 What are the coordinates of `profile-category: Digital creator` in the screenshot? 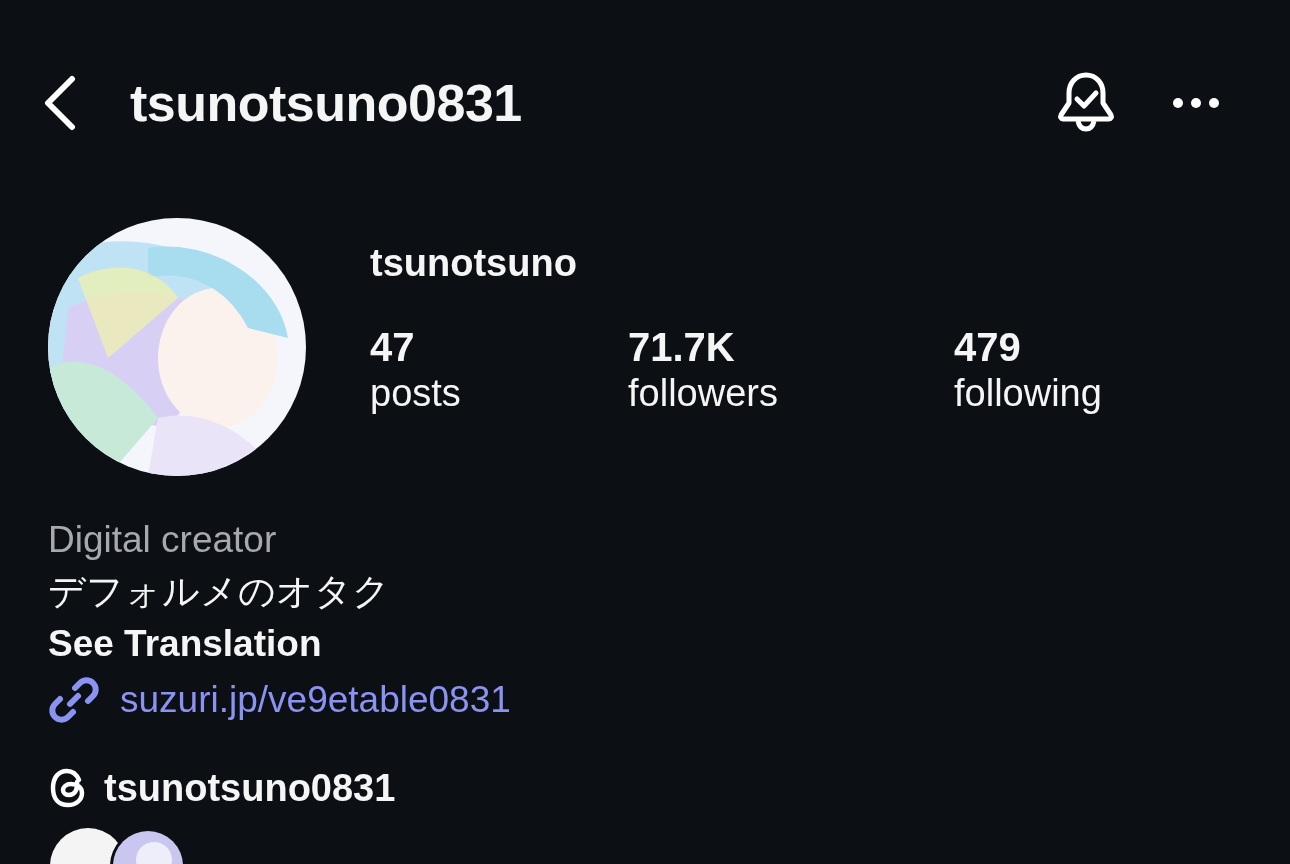 It's located at (163, 540).